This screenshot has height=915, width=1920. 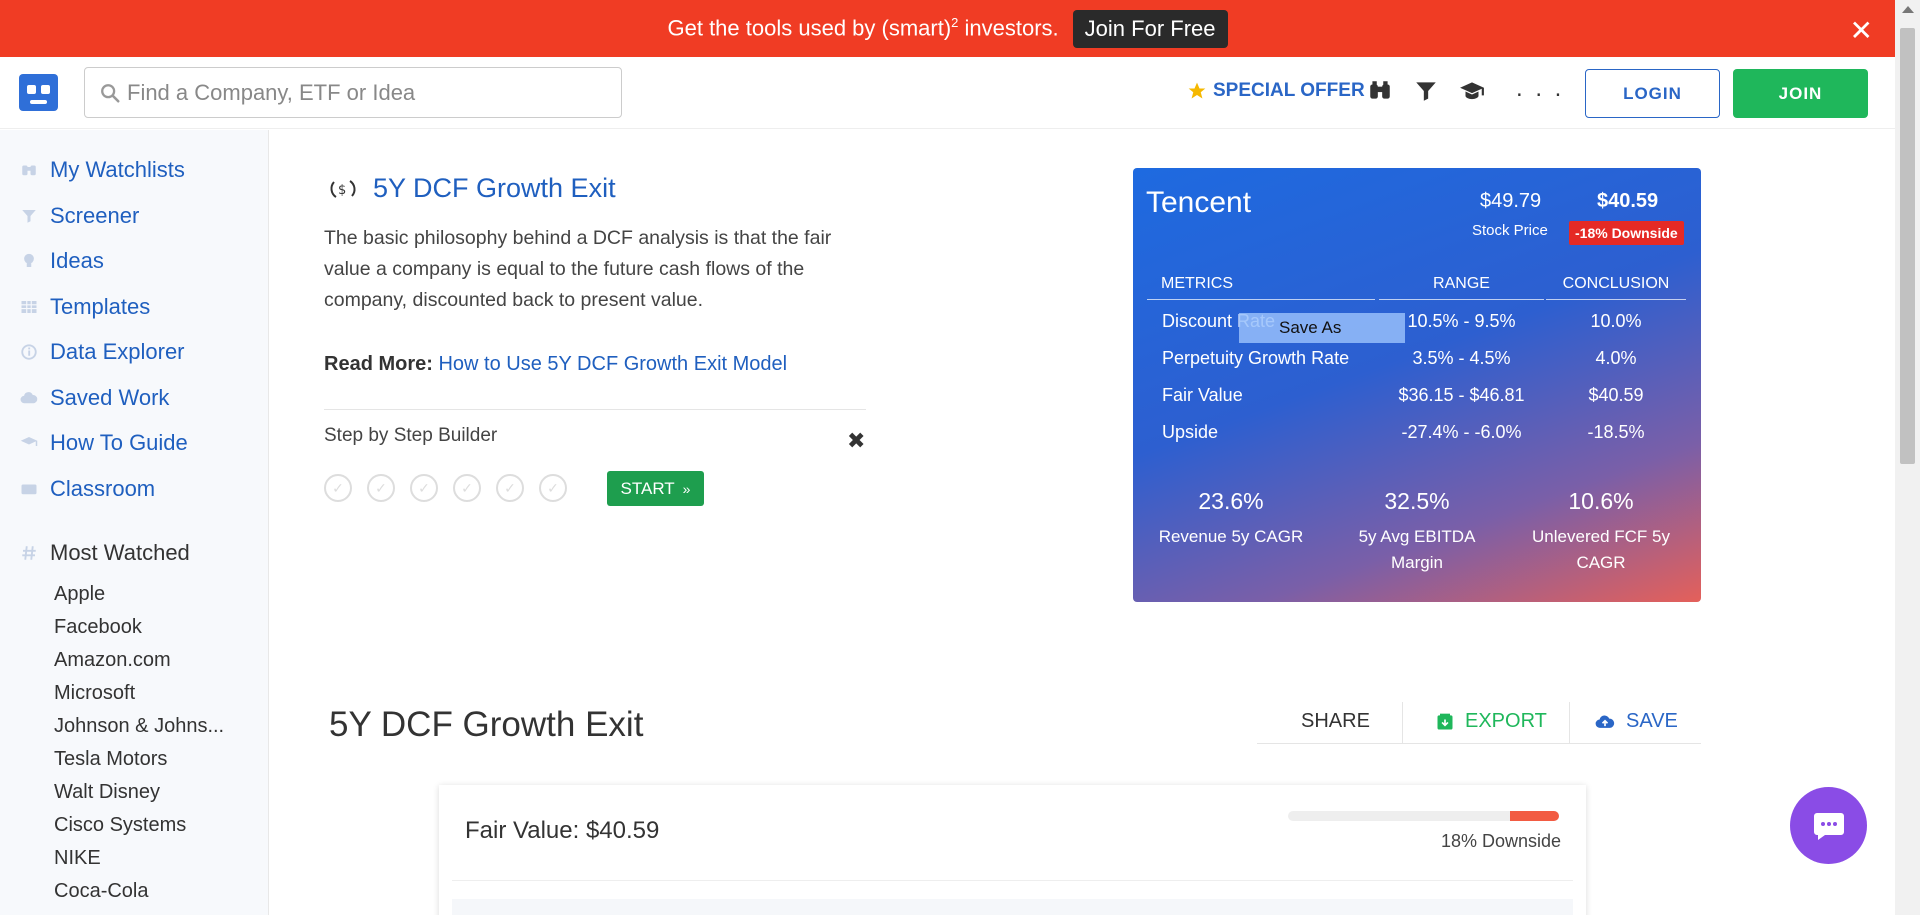 I want to click on most-watched-item: Coca-Cola, so click(x=101, y=891).